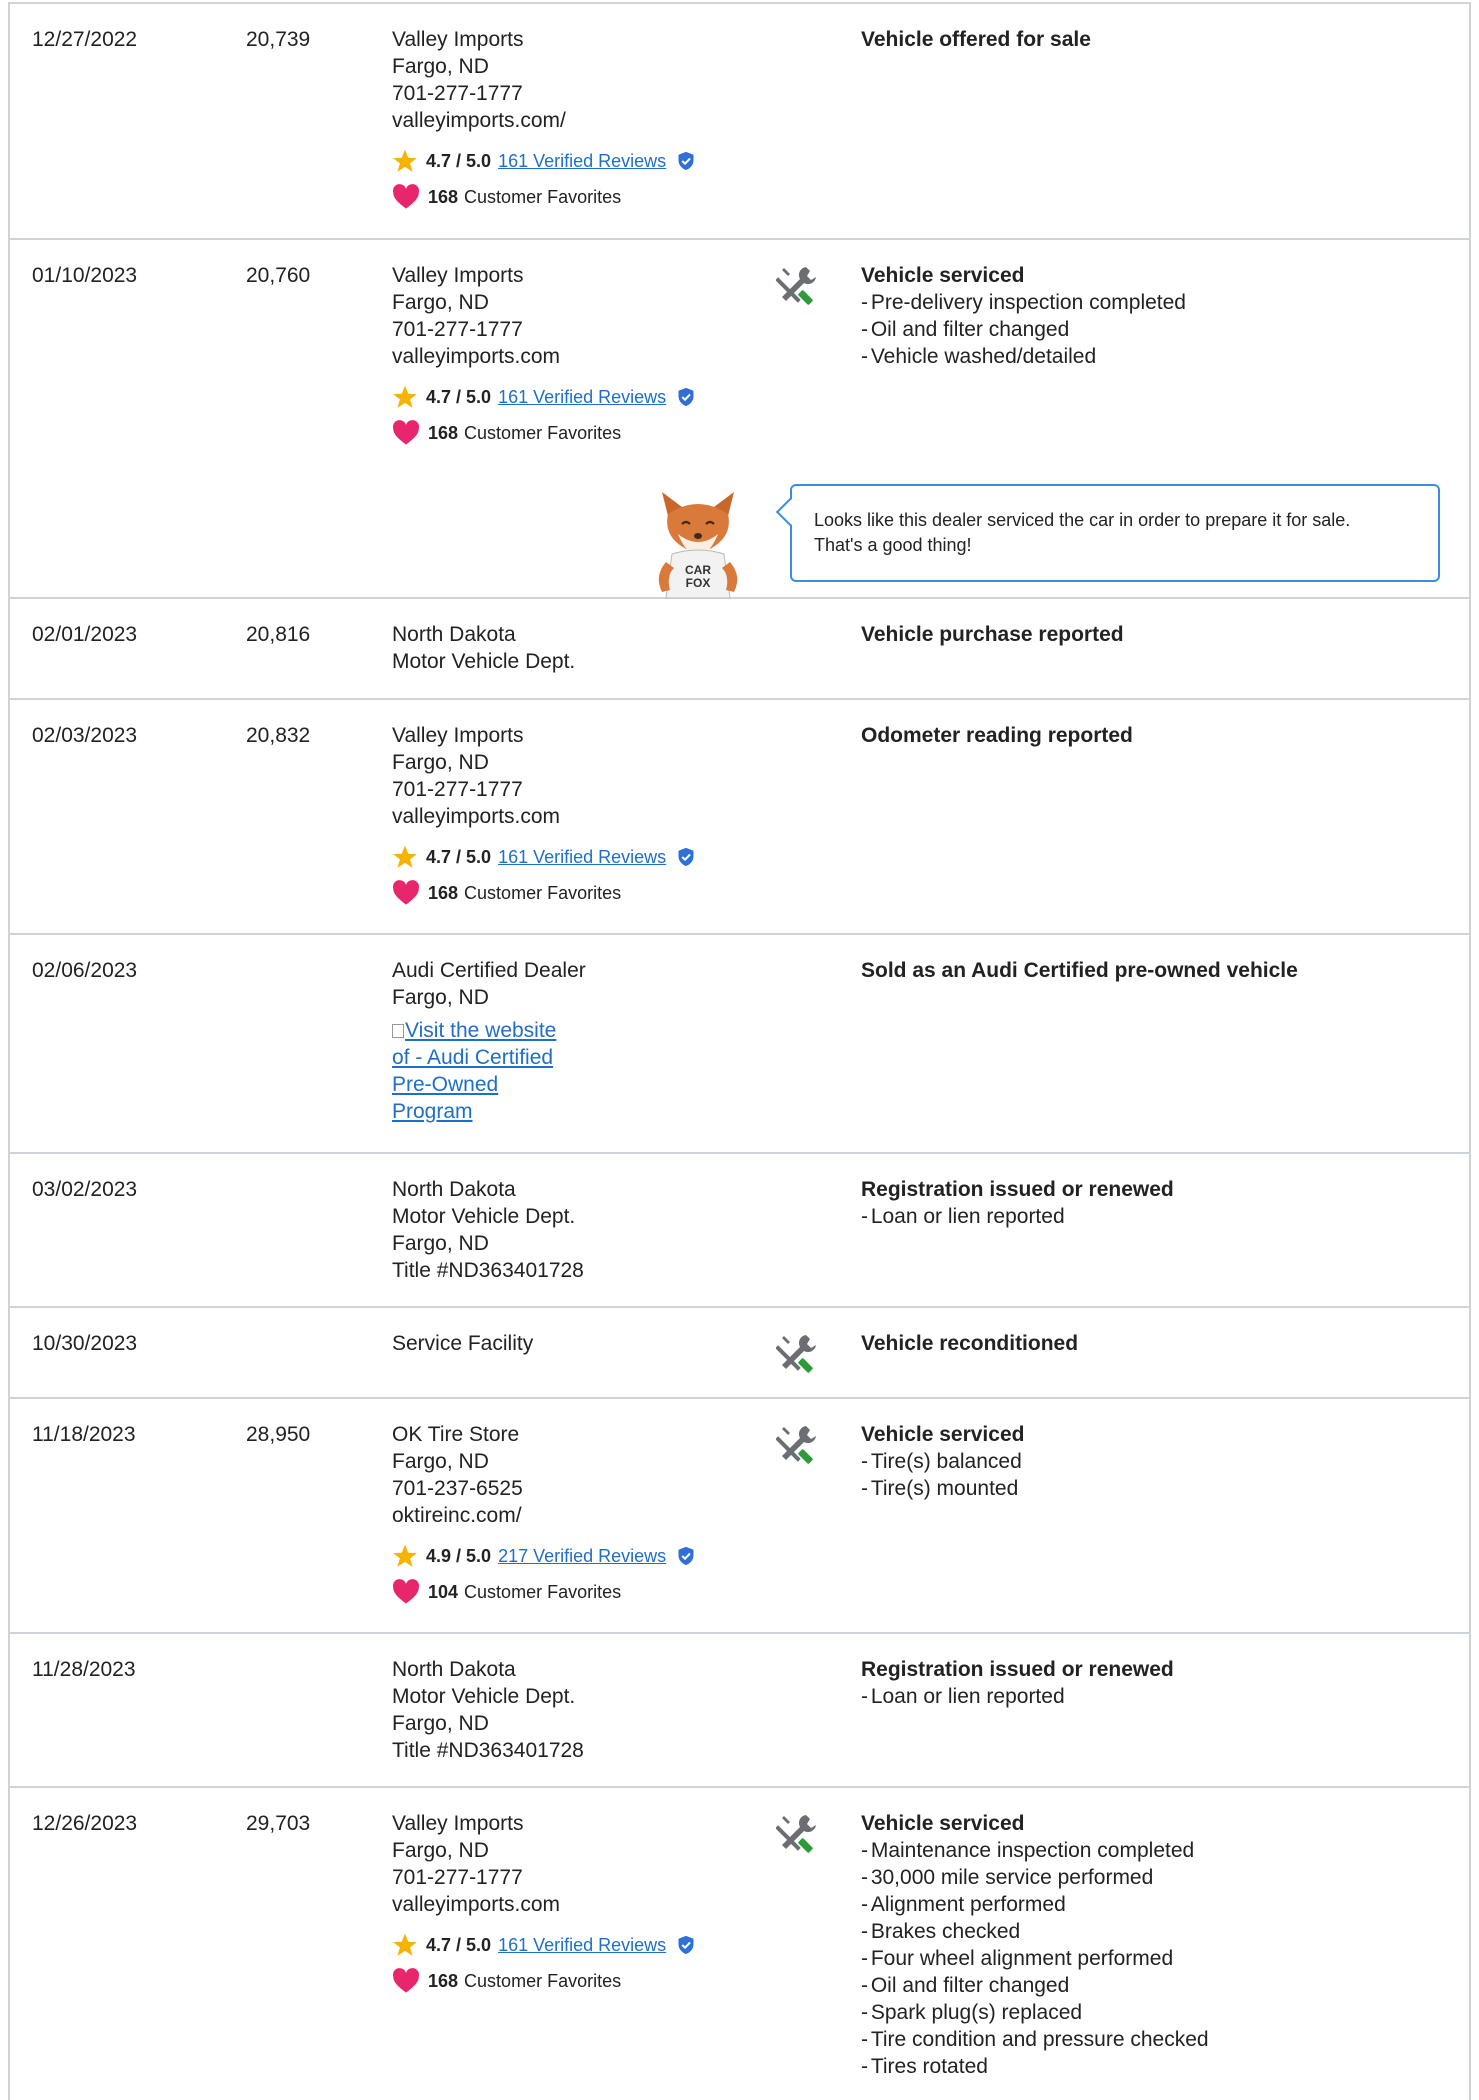 The image size is (1479, 2100). I want to click on detail-item: Tires rotated, so click(1141, 2066).